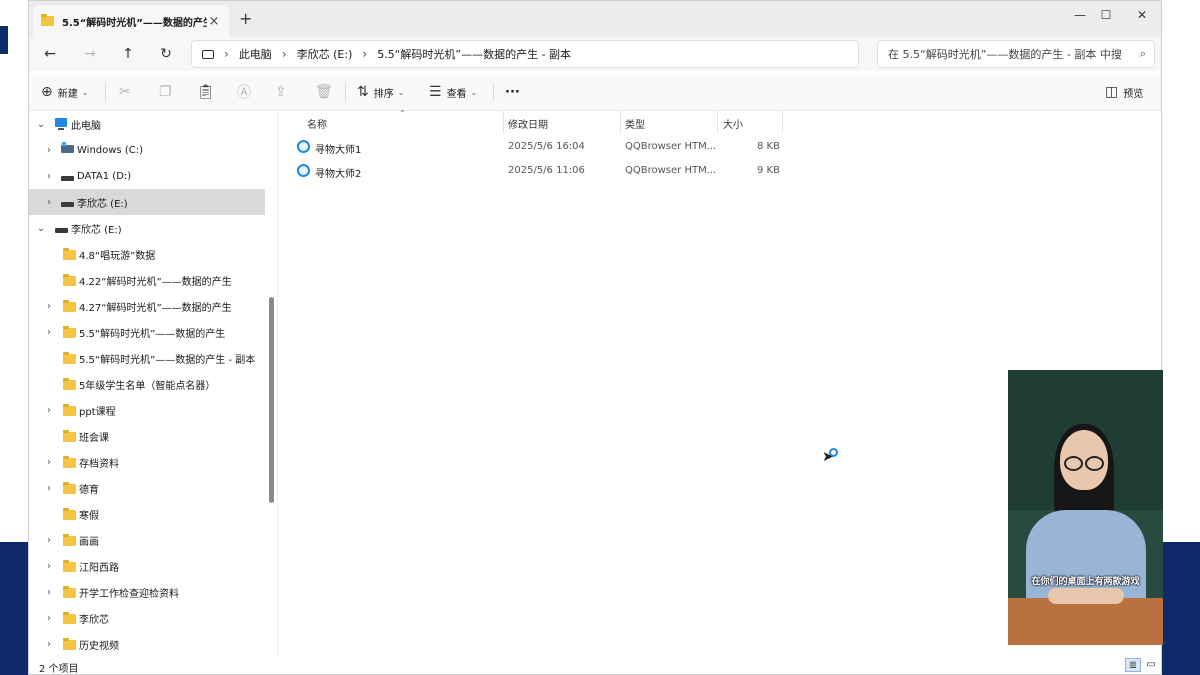 Image resolution: width=1200 pixels, height=675 pixels. What do you see at coordinates (453, 92) in the screenshot?
I see `view-button: ☰ 查看 ⌄` at bounding box center [453, 92].